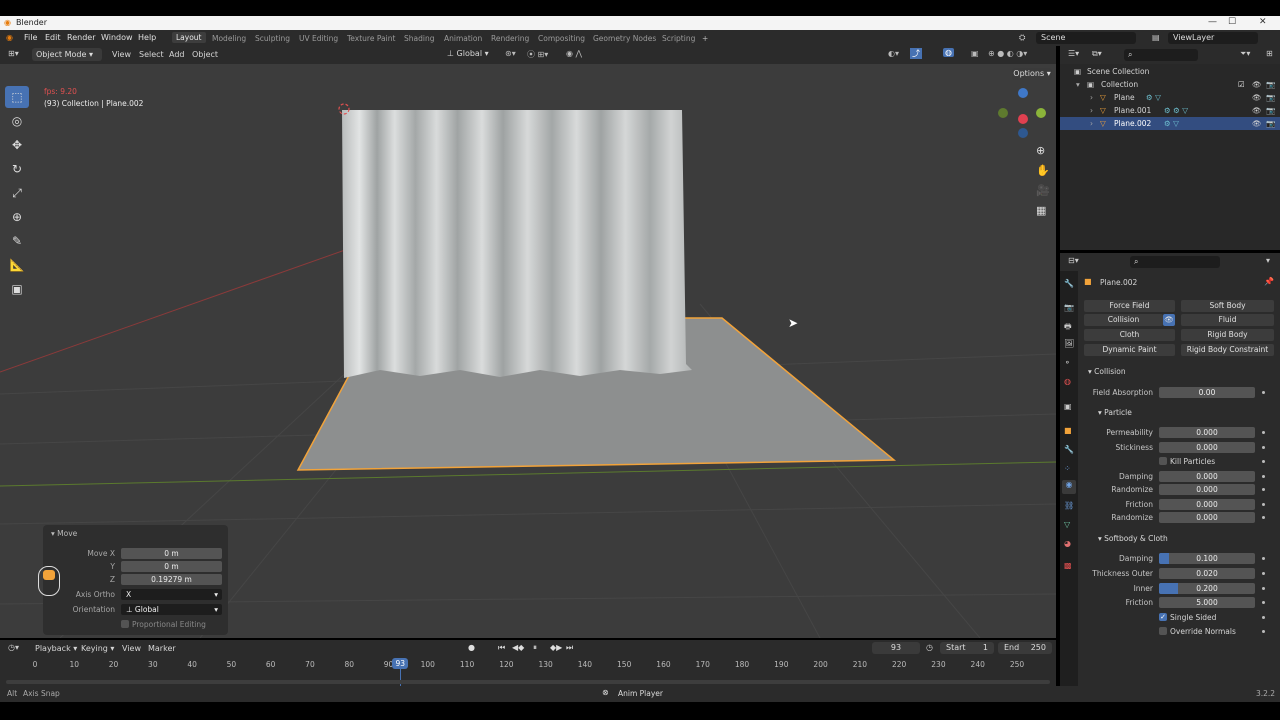 The image size is (1280, 720). What do you see at coordinates (1069, 343) in the screenshot?
I see `view-layer-tab-icon: 🖼` at bounding box center [1069, 343].